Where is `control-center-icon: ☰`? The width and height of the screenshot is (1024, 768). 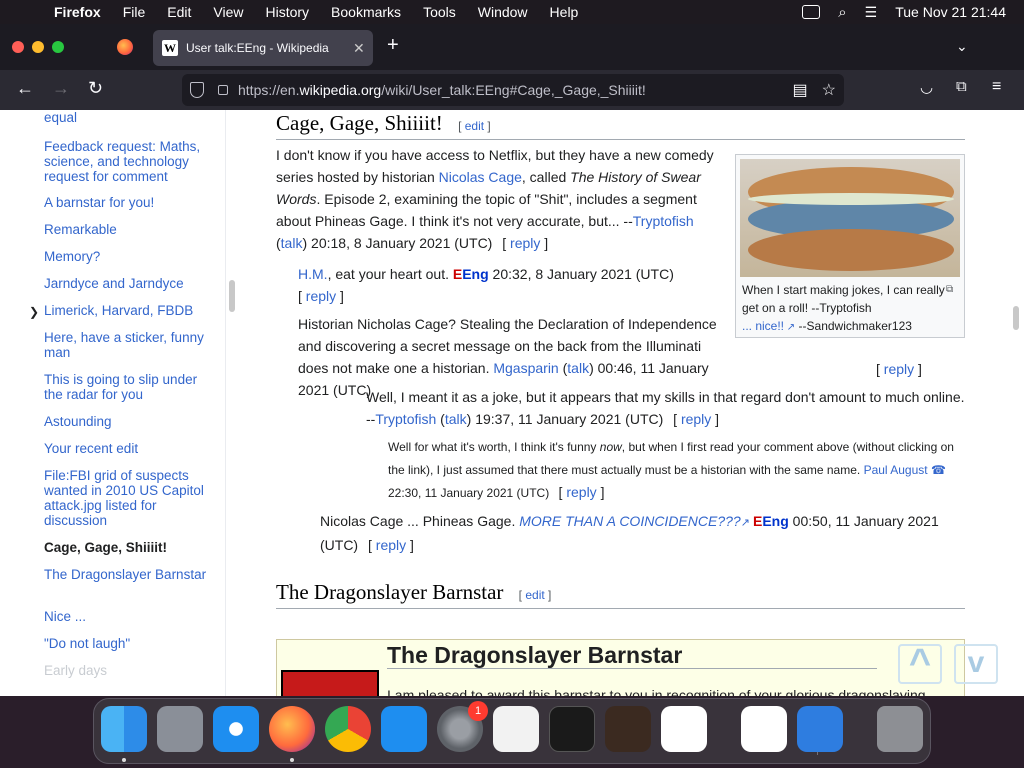 control-center-icon: ☰ is located at coordinates (871, 12).